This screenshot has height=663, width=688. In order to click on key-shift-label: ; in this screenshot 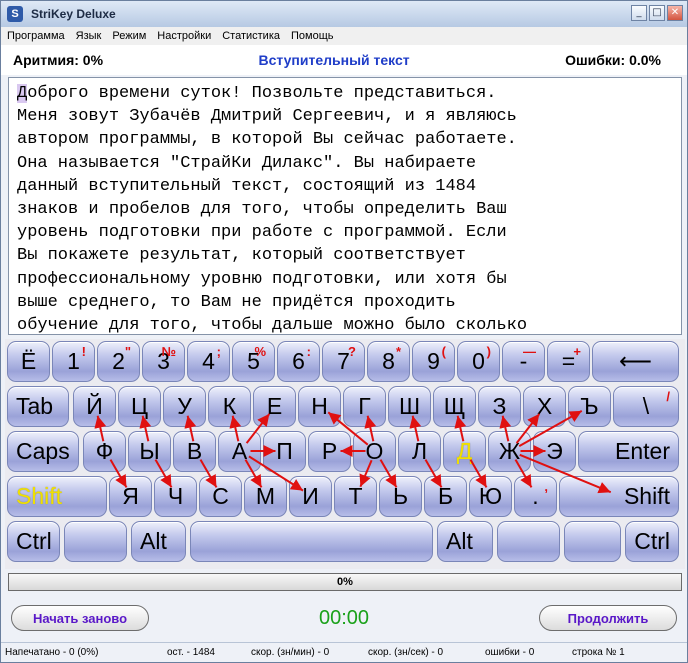, I will do `click(218, 351)`.